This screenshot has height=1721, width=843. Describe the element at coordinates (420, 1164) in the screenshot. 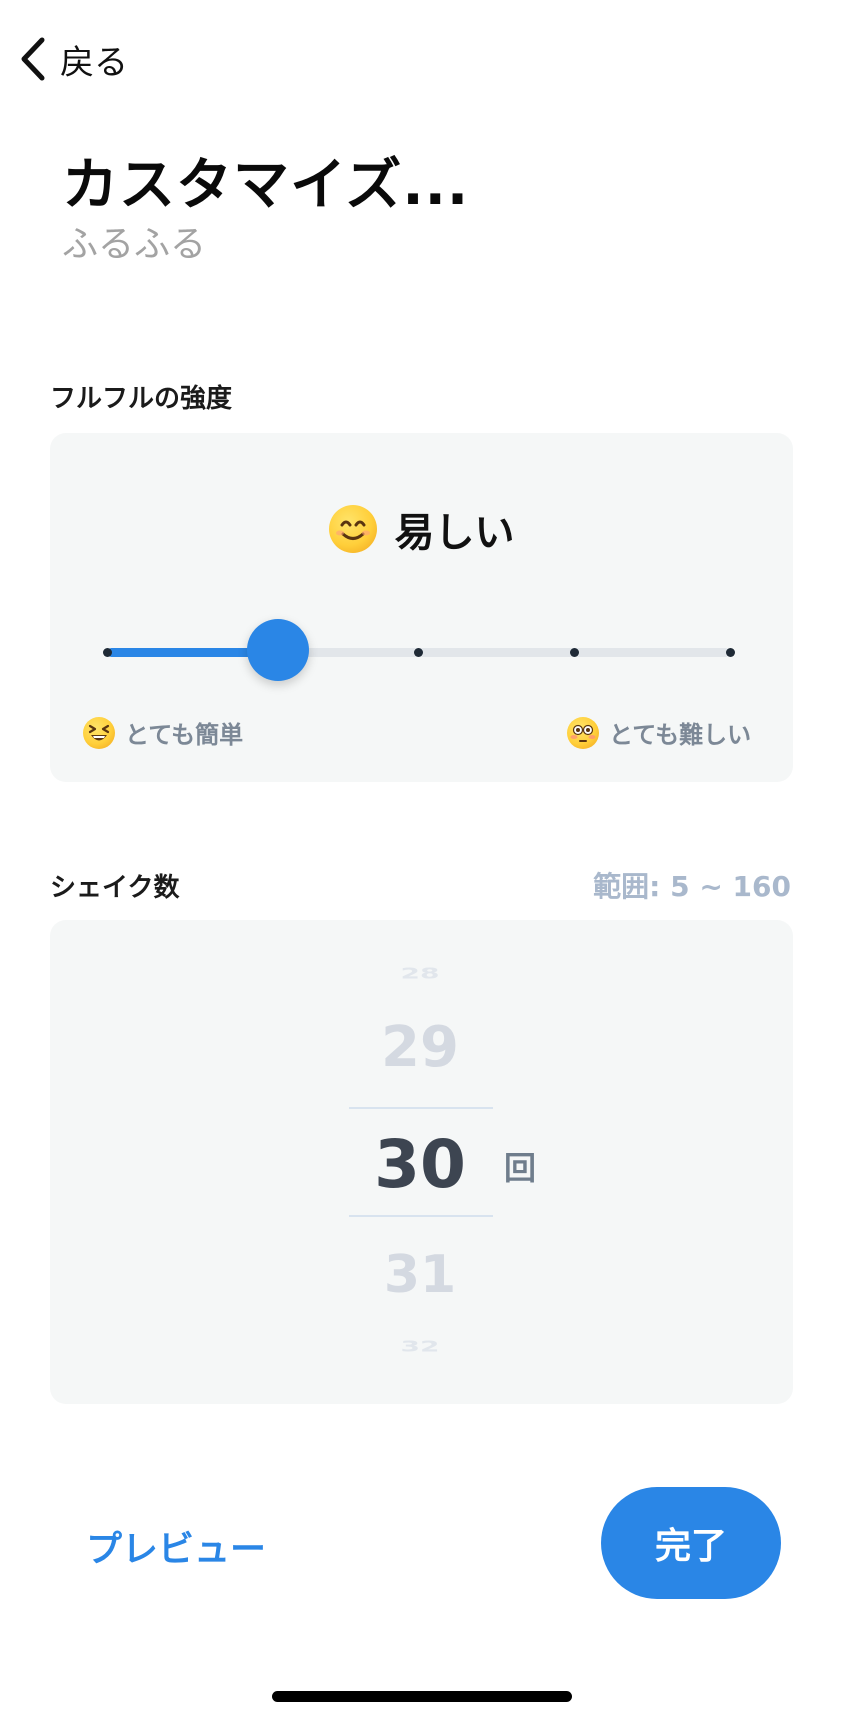

I see `picker-selected-value: 30` at that location.